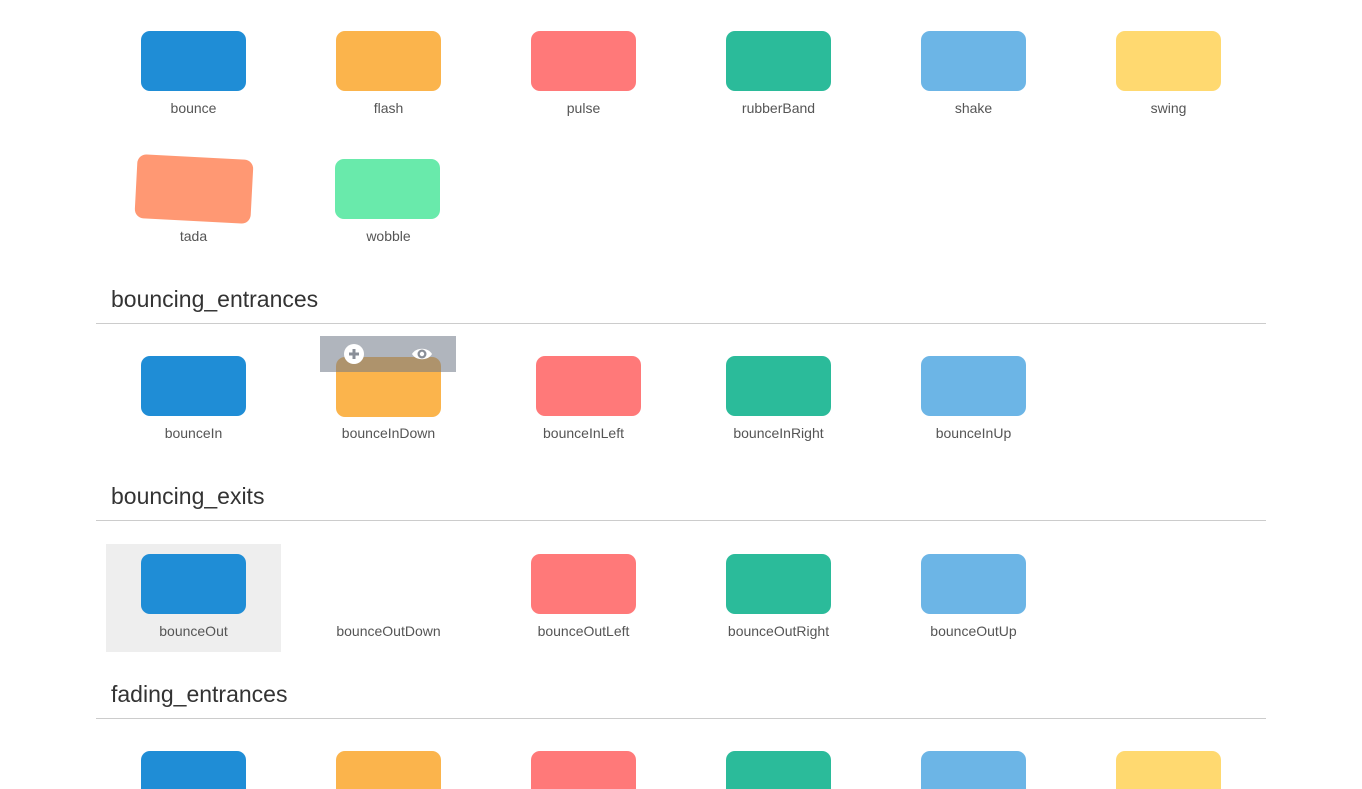  I want to click on animation-label: bounceOutRight, so click(778, 631).